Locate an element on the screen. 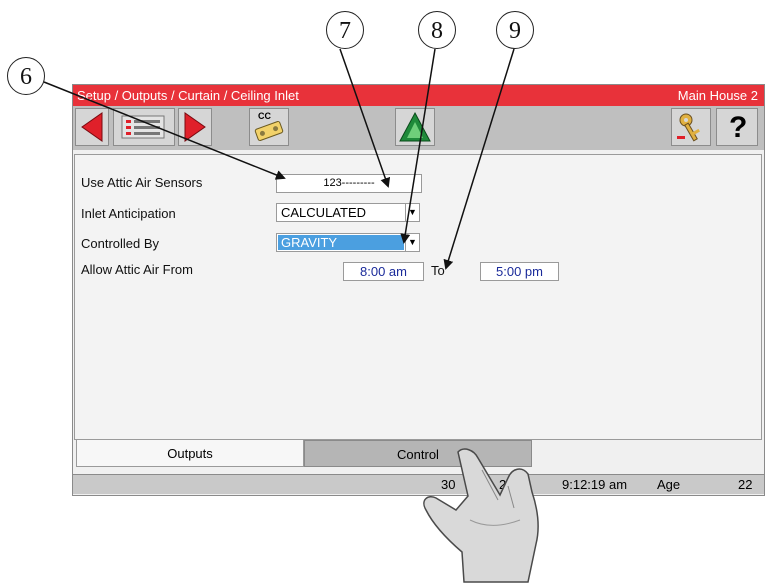 The image size is (770, 588). alarm-triangle-icon is located at coordinates (415, 126).